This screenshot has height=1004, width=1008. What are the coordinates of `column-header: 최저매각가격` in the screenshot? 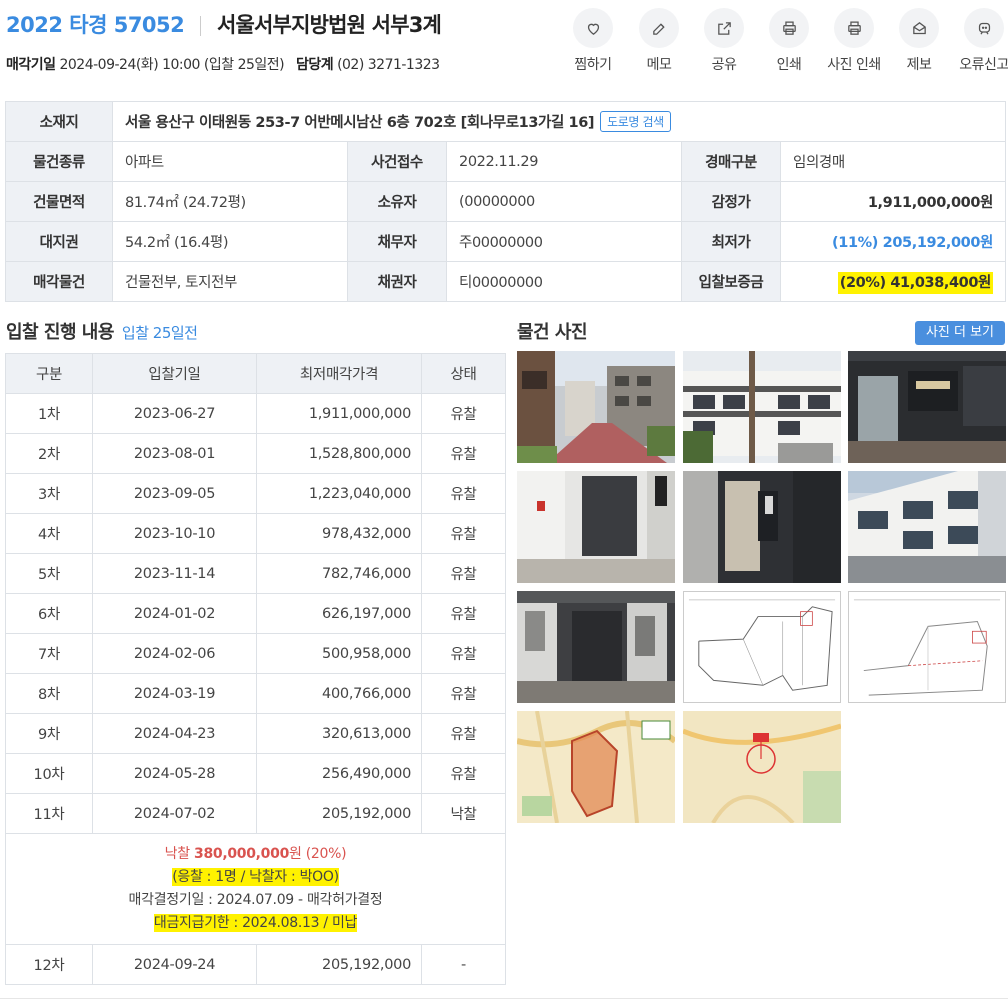 It's located at (339, 373).